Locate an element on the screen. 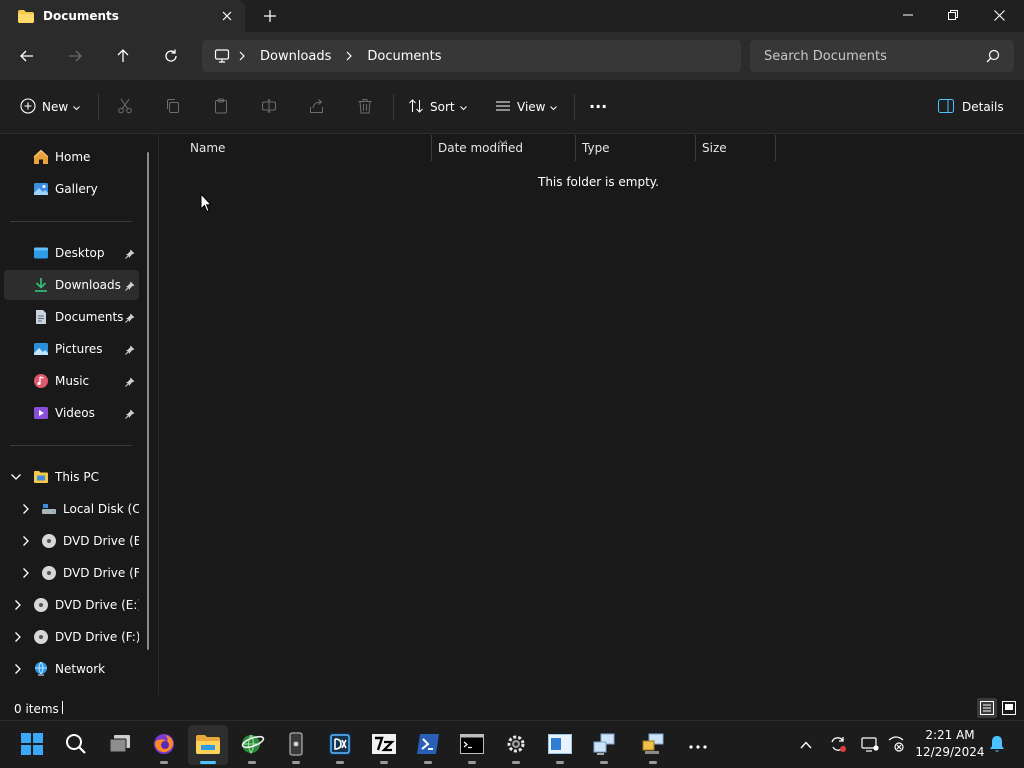 The height and width of the screenshot is (768, 1024). system-clock: 2:21 AM 12/29/2024 is located at coordinates (950, 744).